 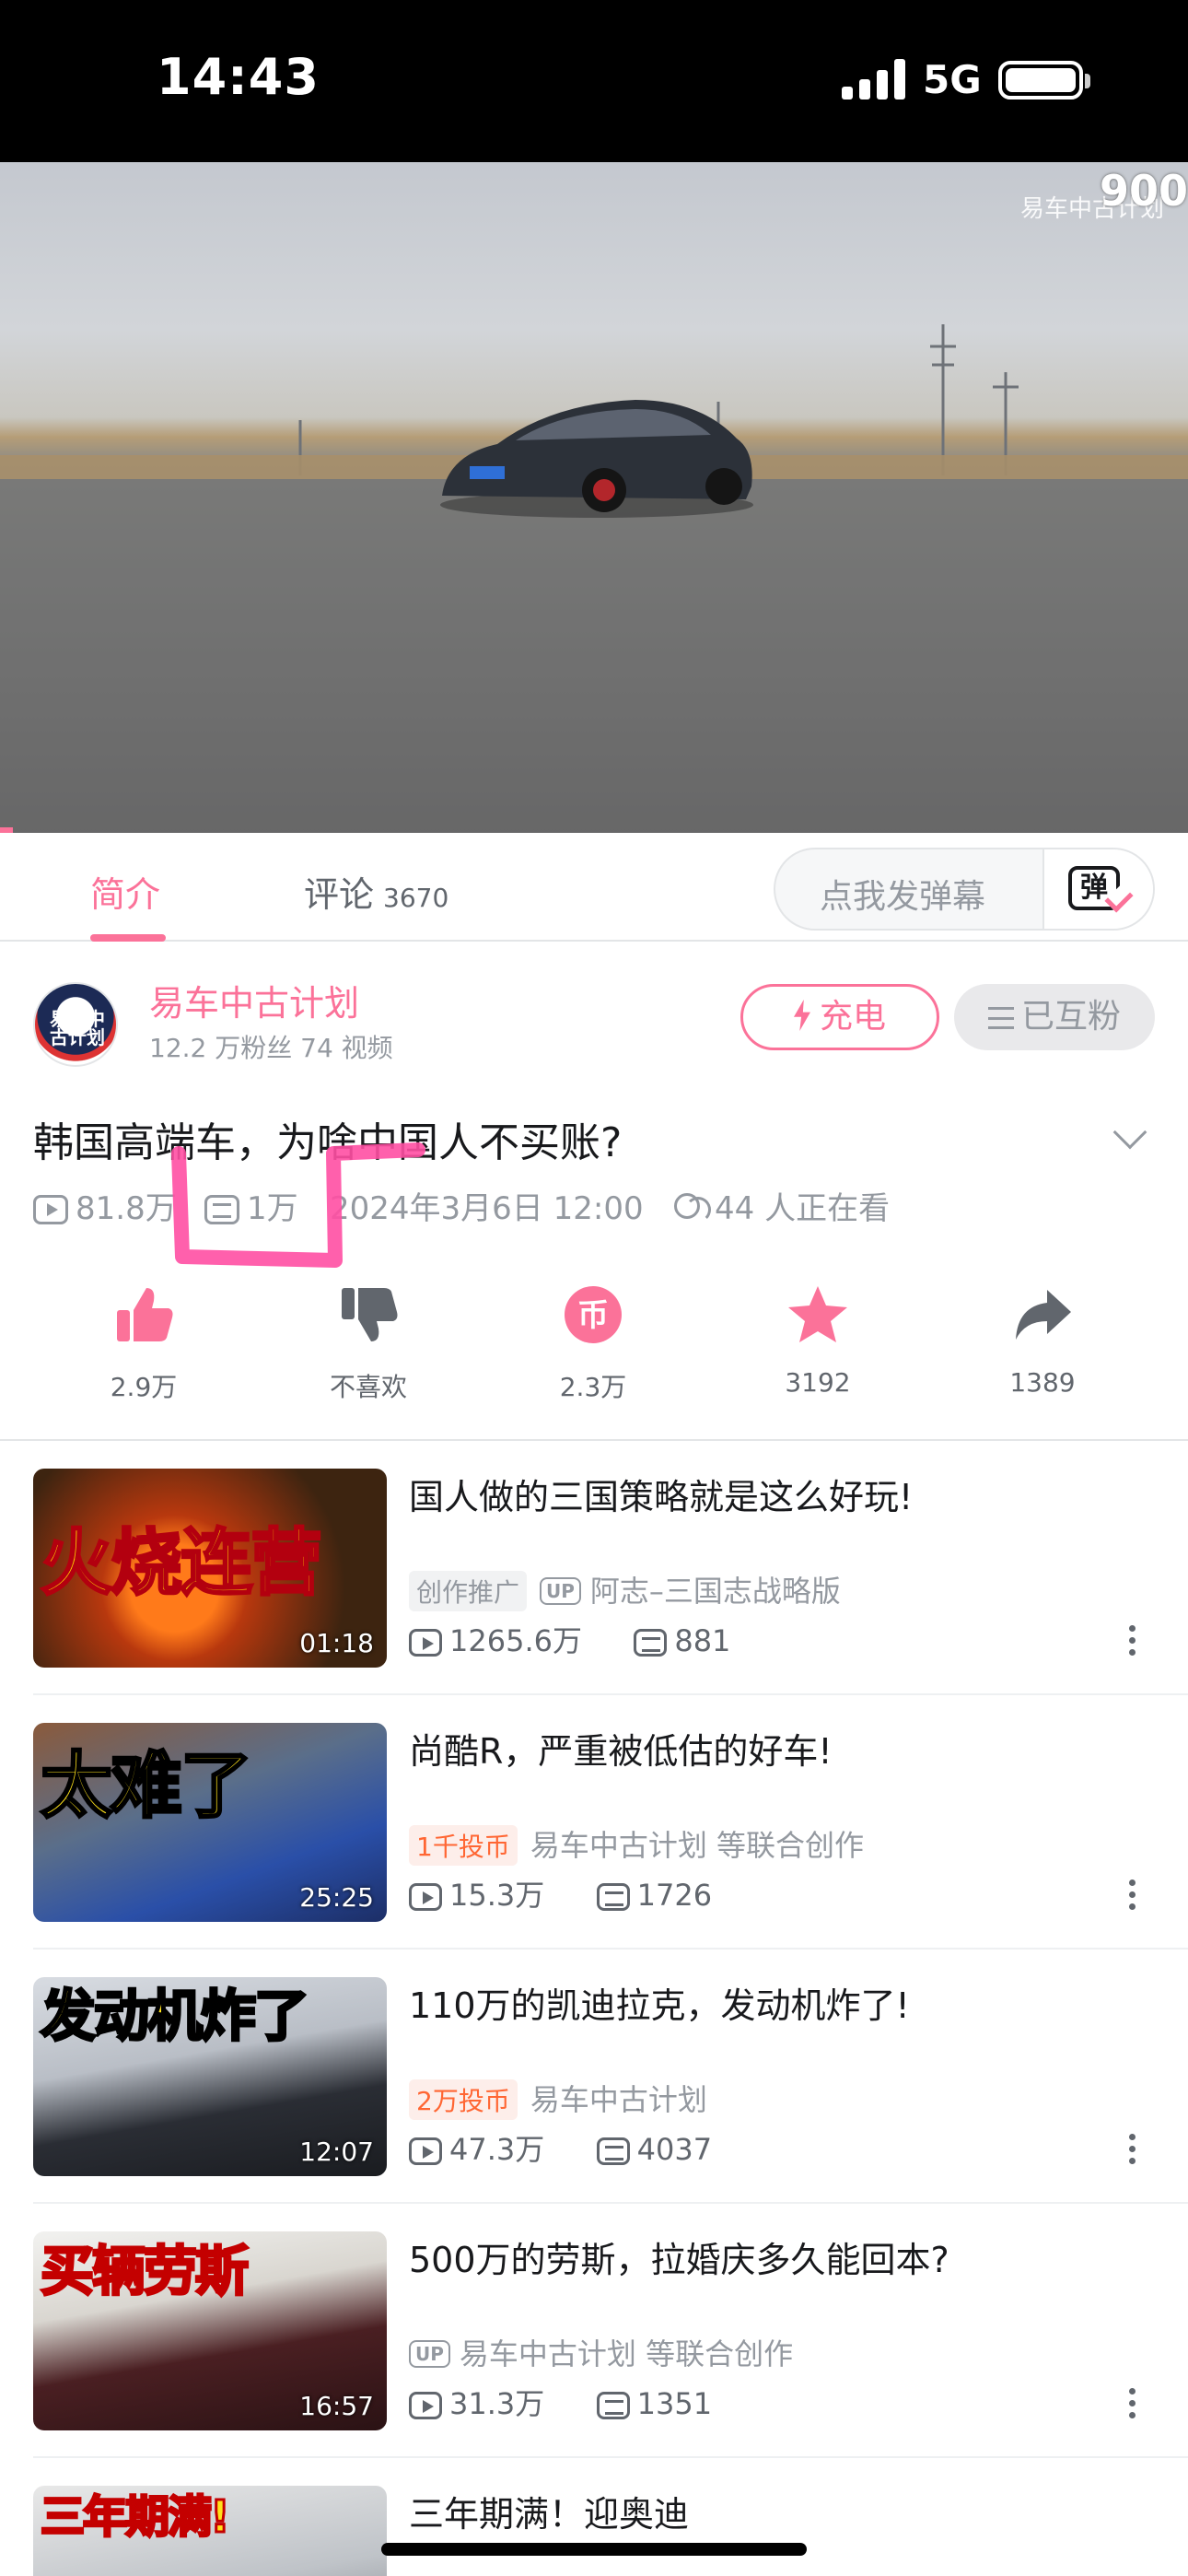 I want to click on view-count: 1265.6万, so click(x=515, y=1640).